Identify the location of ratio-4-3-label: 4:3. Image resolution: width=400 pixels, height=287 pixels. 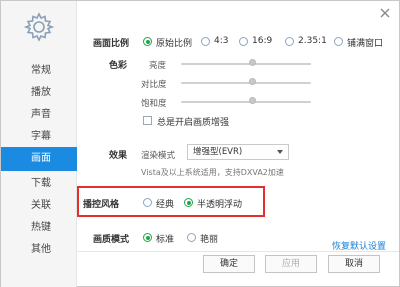
(221, 41).